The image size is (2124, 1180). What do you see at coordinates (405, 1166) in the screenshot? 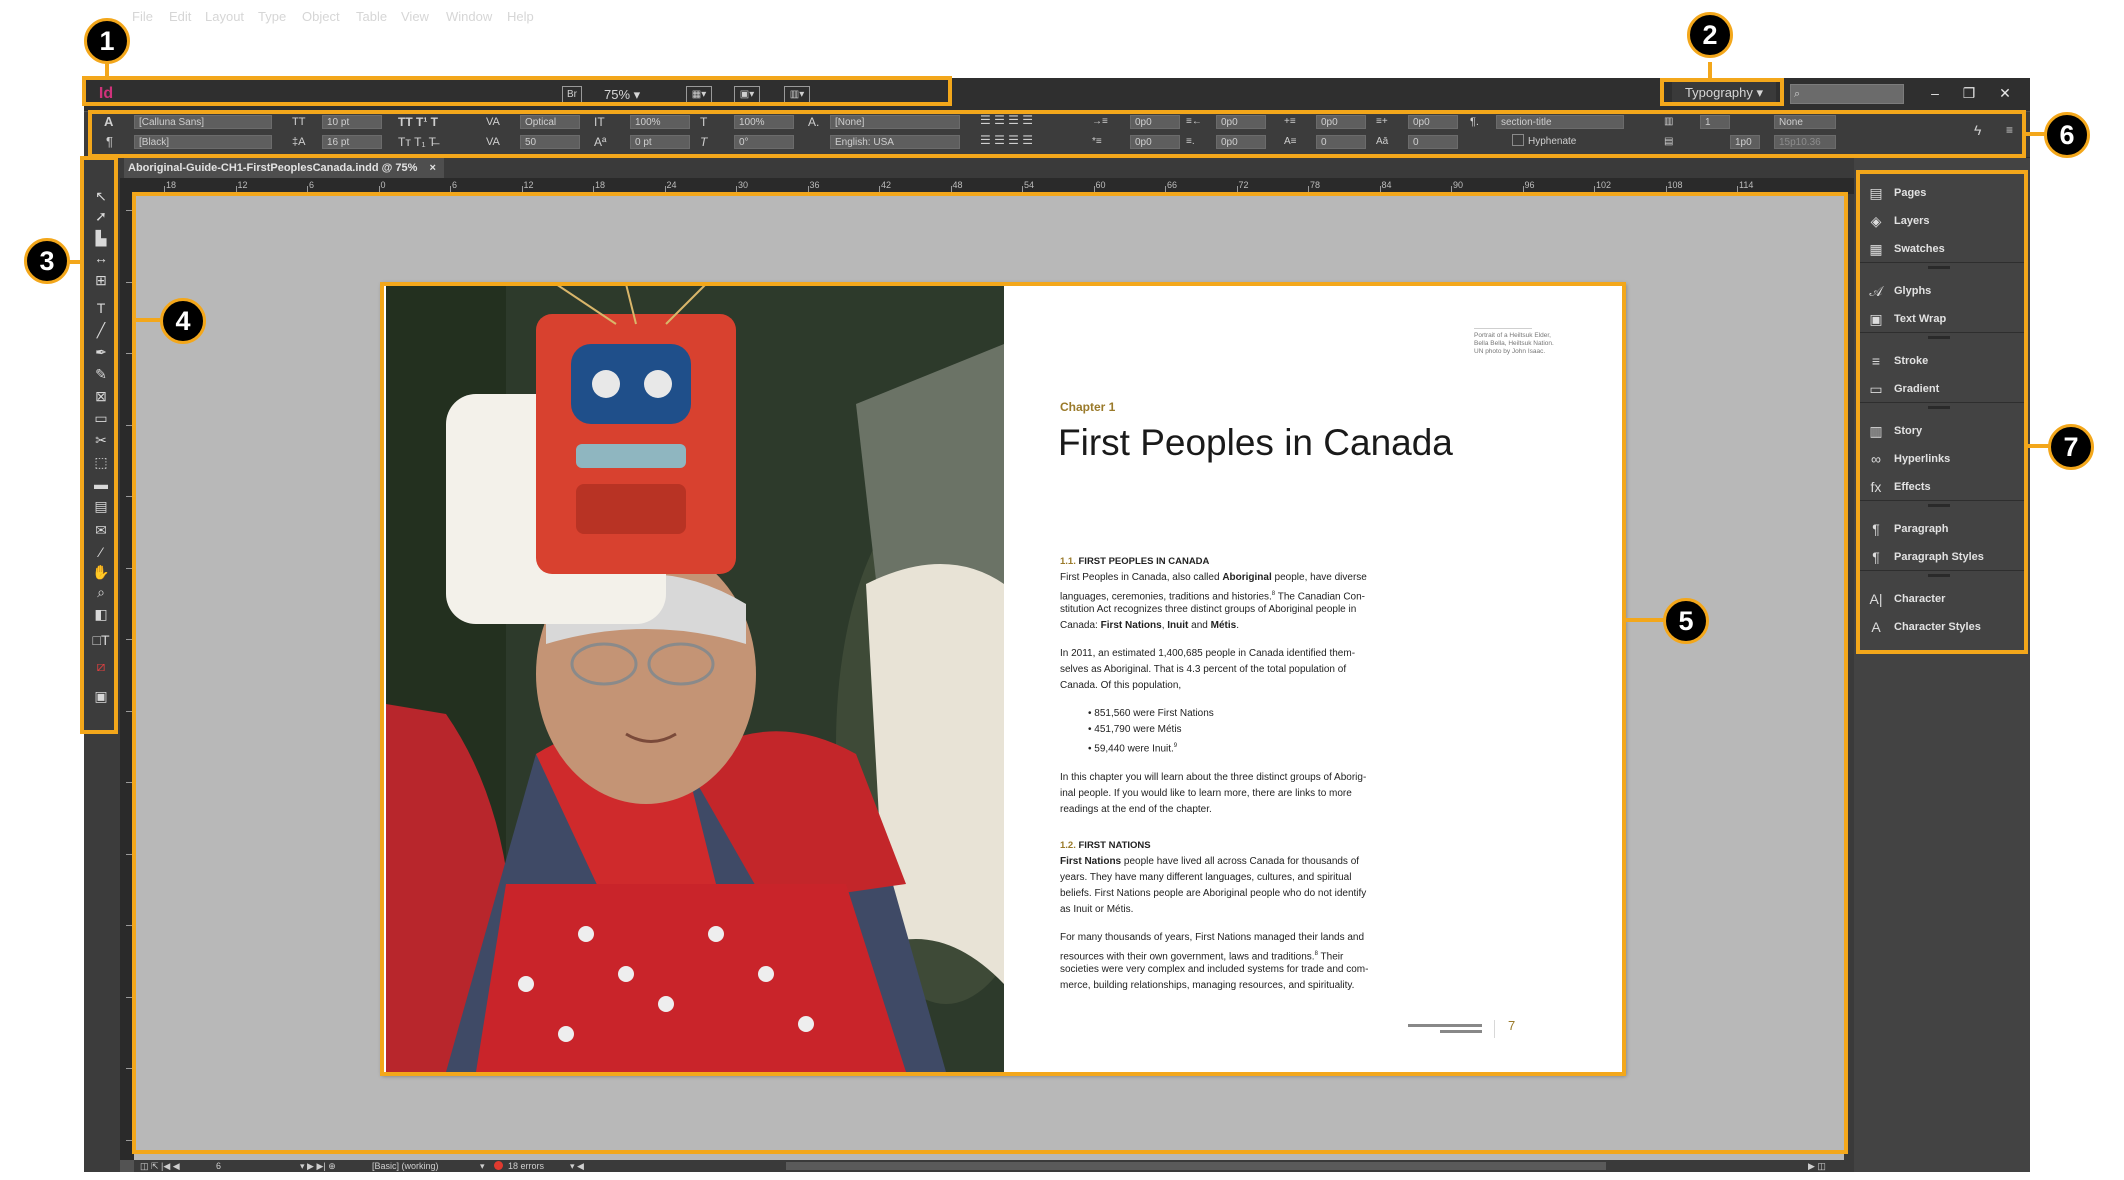
I see `preflight-profile: [Basic] (working)` at bounding box center [405, 1166].